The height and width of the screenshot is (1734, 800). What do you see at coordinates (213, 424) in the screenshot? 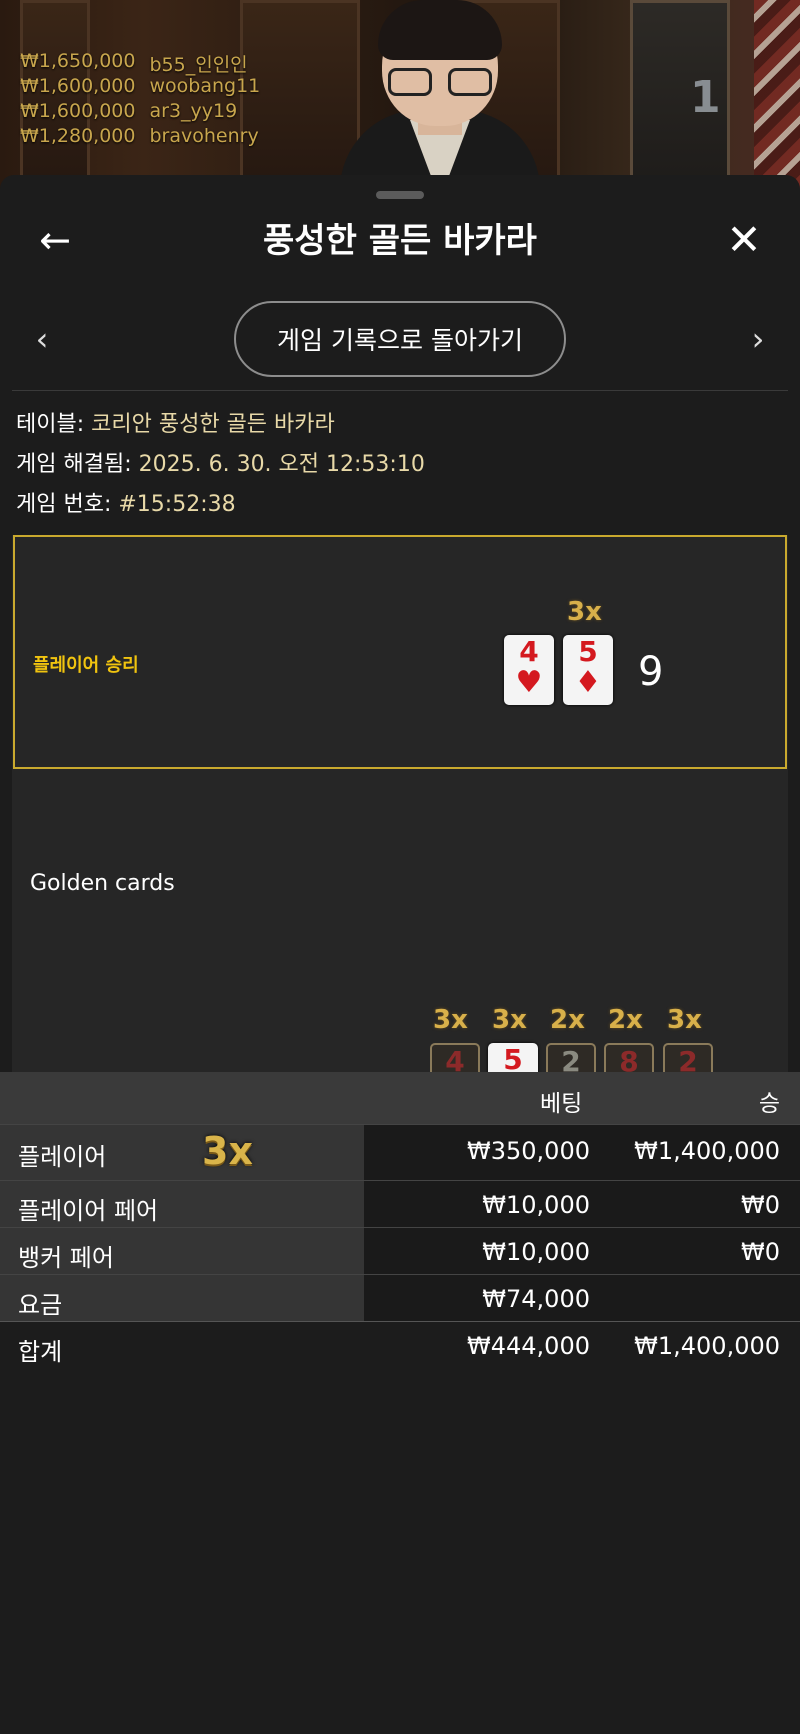
I see `table-value: 코리안 풍성한 골든 바카라` at bounding box center [213, 424].